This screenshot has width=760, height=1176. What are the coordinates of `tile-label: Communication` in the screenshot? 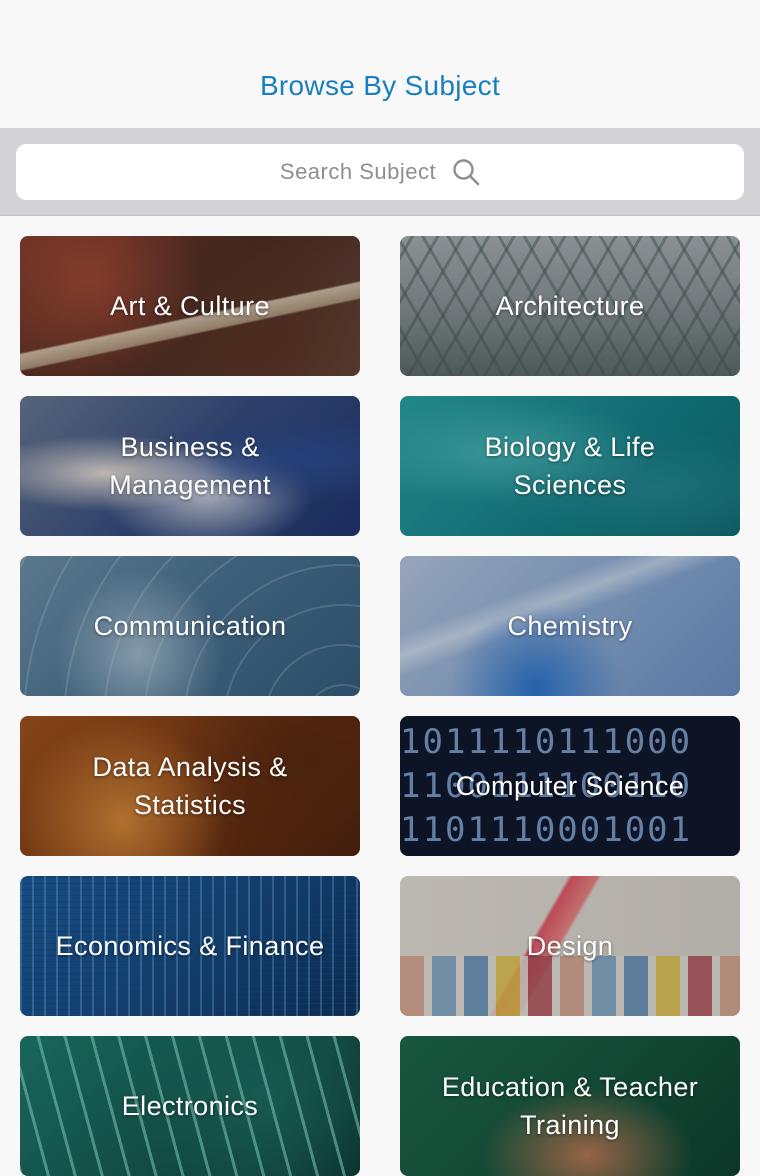 It's located at (190, 626).